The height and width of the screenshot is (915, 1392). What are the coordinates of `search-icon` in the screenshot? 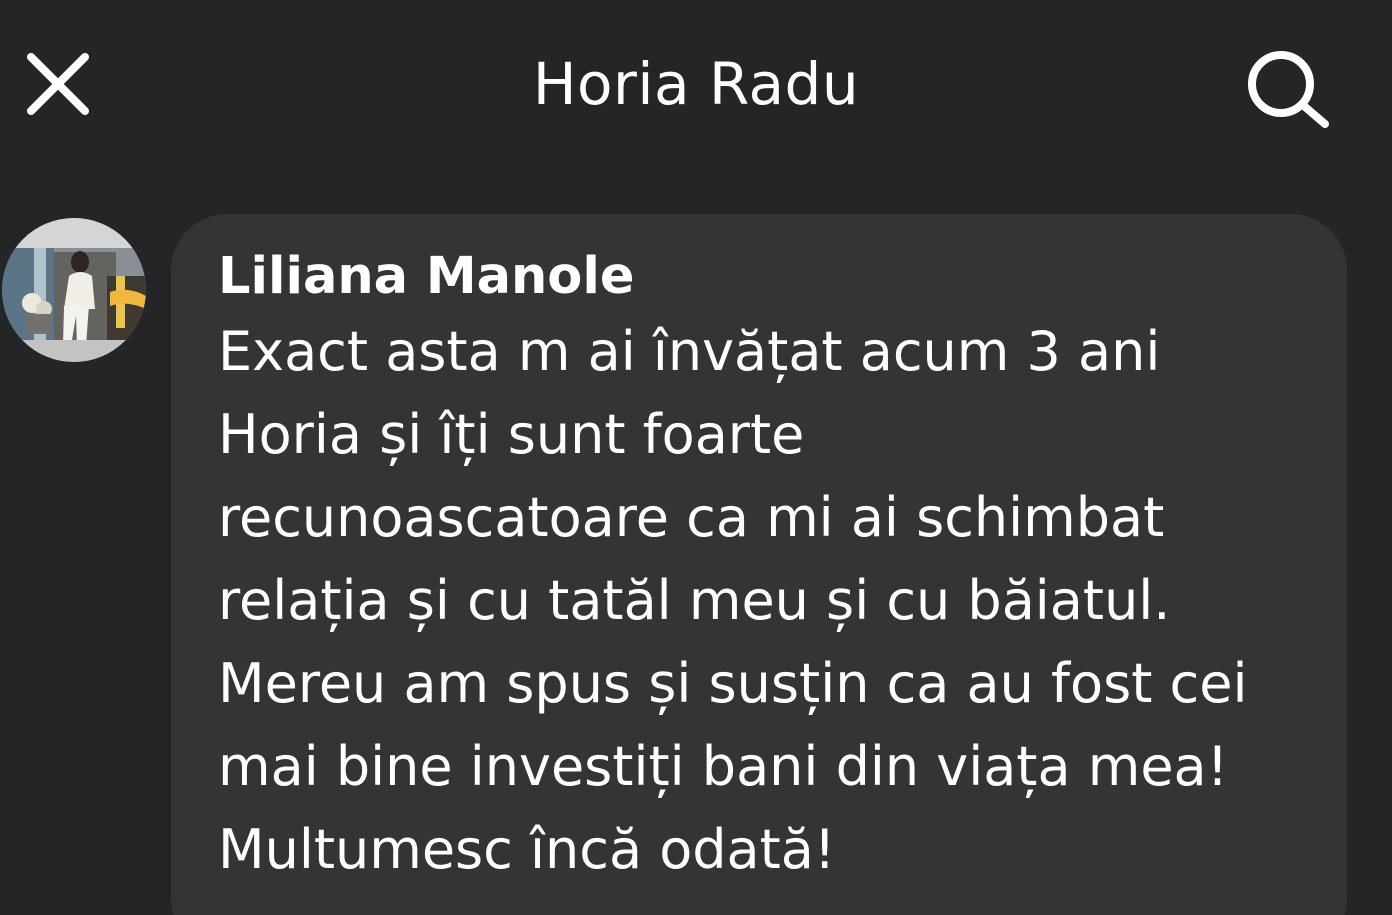 It's located at (1288, 89).